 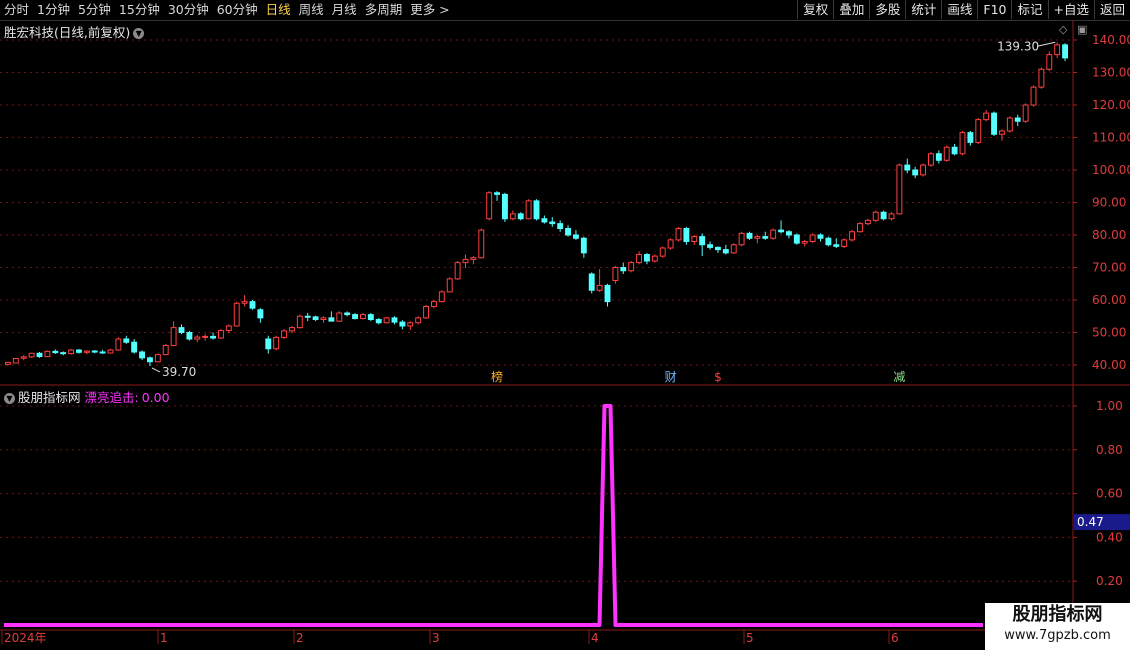 What do you see at coordinates (1018, 46) in the screenshot?
I see `high-label: 139.30` at bounding box center [1018, 46].